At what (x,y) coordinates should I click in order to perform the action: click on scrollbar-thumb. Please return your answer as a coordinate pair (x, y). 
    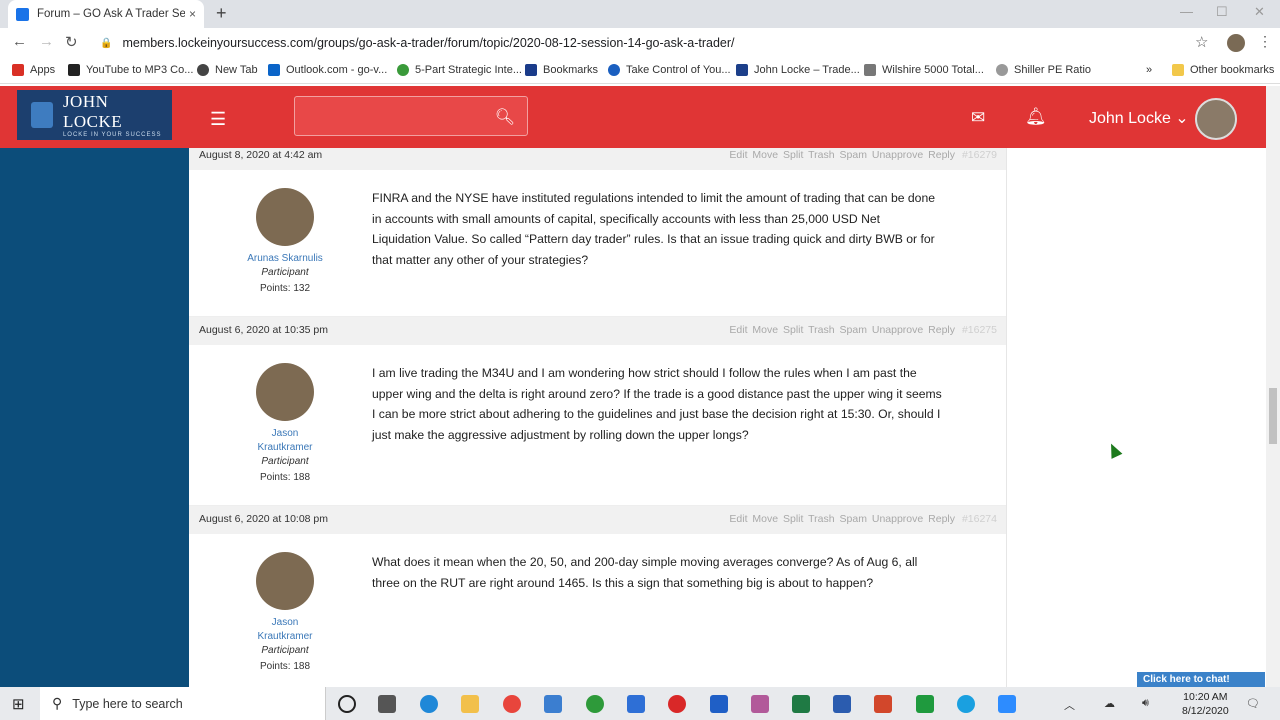
    Looking at the image, I should click on (1273, 416).